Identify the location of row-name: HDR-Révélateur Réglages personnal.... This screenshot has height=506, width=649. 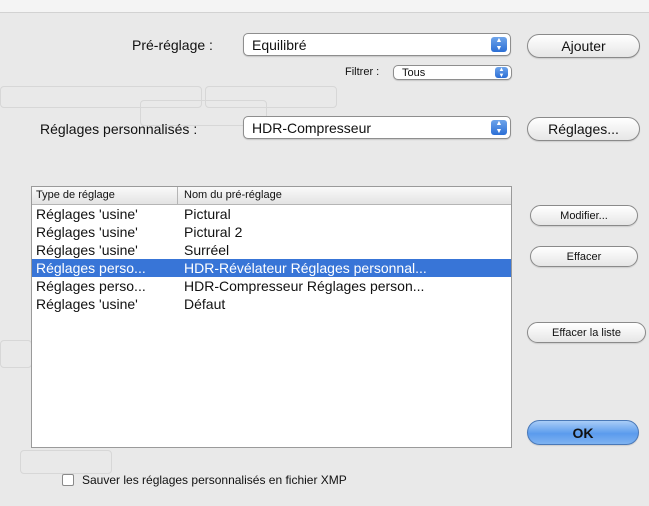
(305, 268).